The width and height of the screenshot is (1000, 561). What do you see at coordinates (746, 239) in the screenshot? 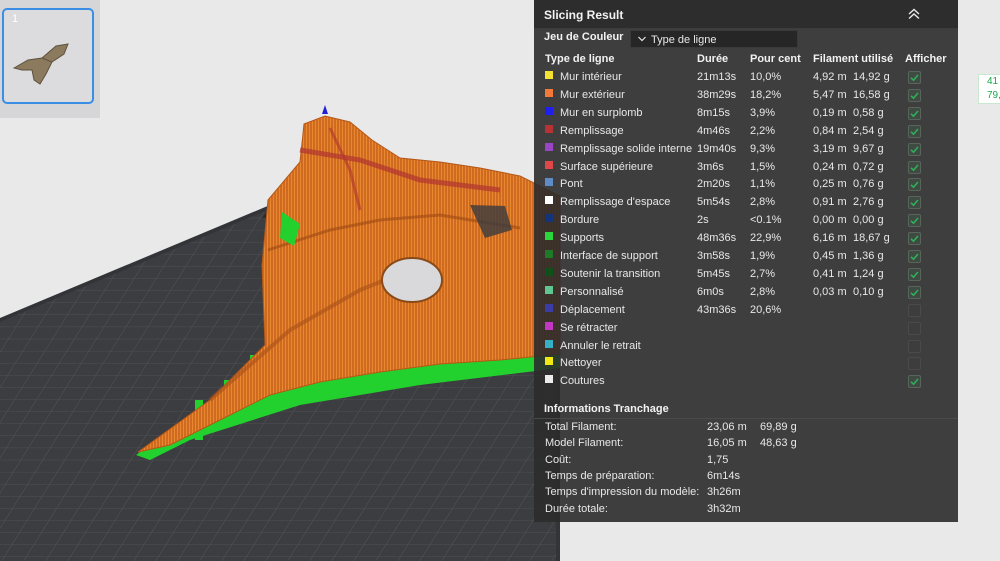
I see `line-type-row: Supports 48m36s 22,9% 6,16 m 18,67 g` at bounding box center [746, 239].